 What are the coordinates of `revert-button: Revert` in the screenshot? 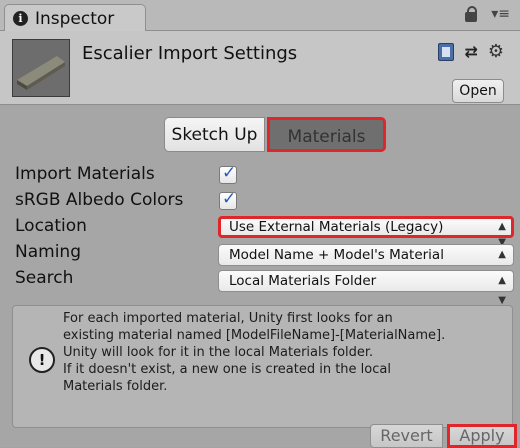 It's located at (406, 436).